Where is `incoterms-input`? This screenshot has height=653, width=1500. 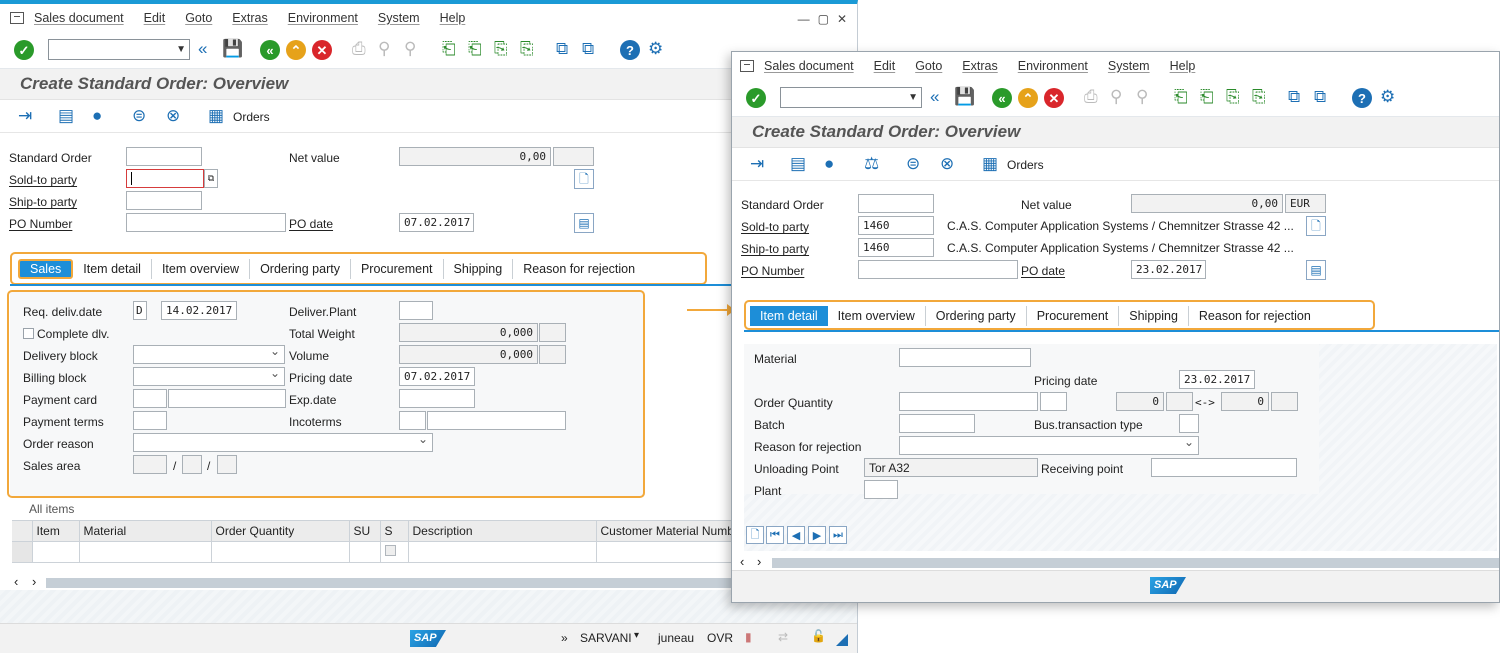
incoterms-input is located at coordinates (412, 420).